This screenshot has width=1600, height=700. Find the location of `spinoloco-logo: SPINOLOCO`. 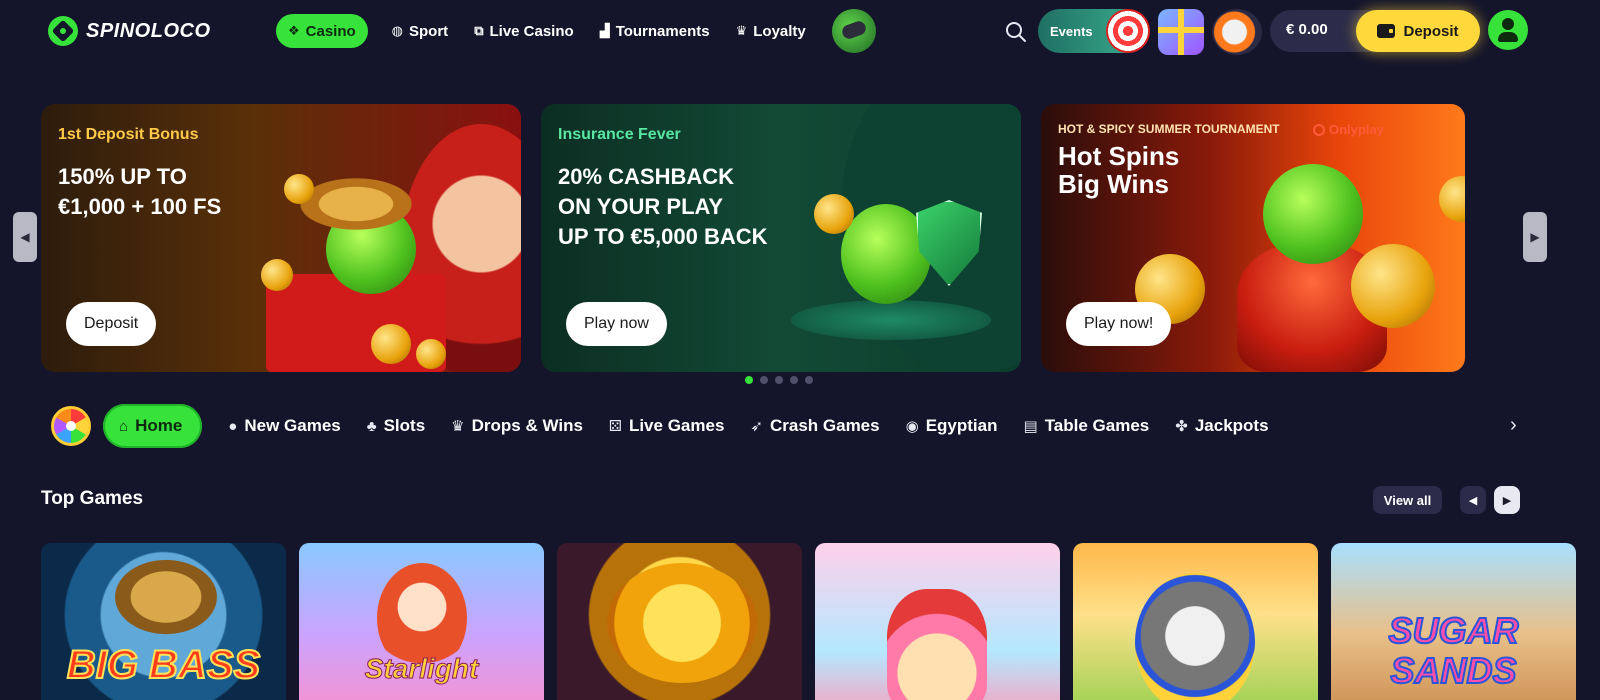

spinoloco-logo: SPINOLOCO is located at coordinates (129, 31).